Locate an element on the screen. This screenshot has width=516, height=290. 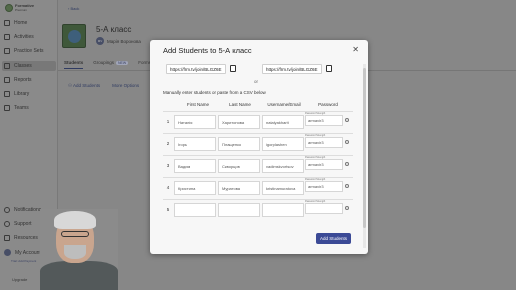
username-input: kristinamuratova is located at coordinates (283, 188).